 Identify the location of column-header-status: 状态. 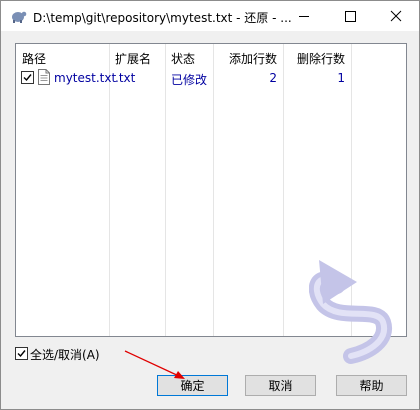
(183, 58).